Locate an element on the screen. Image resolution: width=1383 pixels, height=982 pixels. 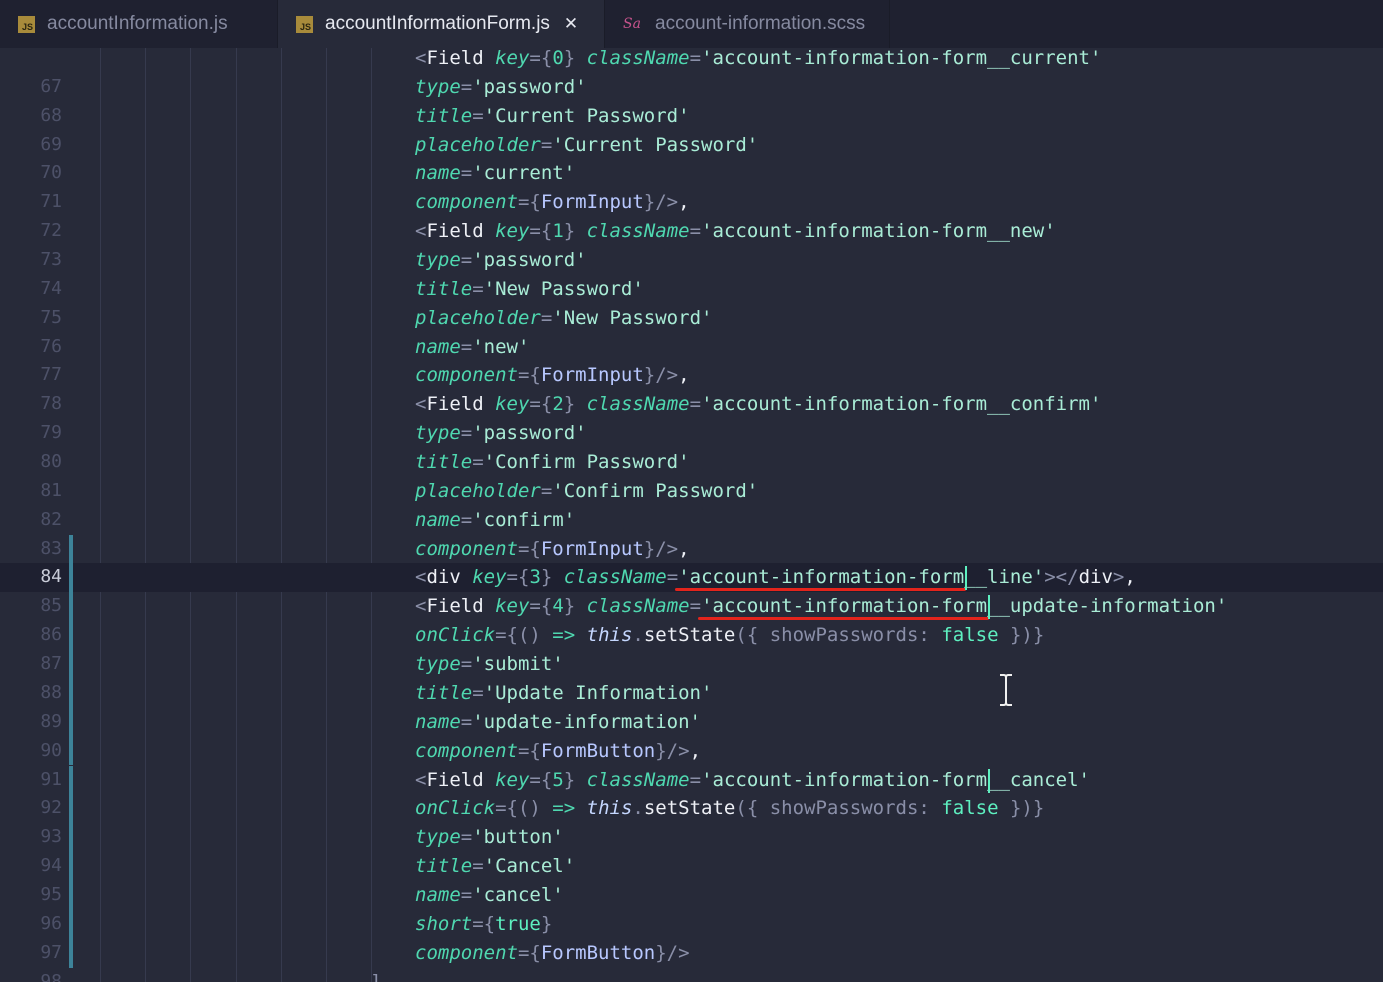
tab-account-information-form-js: JS accountInformationForm.js ✕ is located at coordinates (441, 24).